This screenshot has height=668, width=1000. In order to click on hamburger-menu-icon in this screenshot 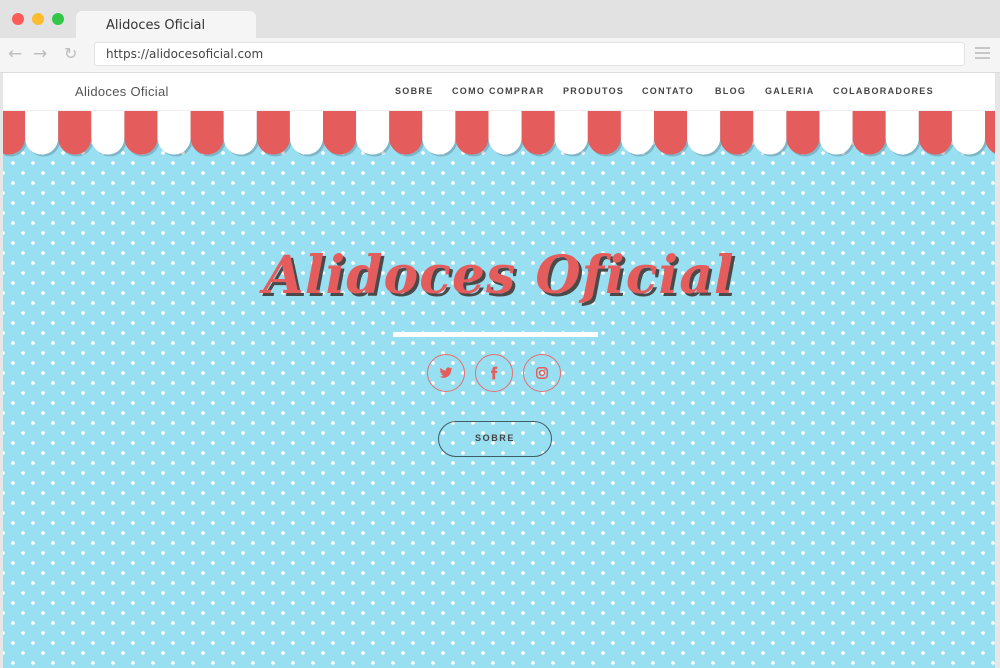, I will do `click(982, 54)`.